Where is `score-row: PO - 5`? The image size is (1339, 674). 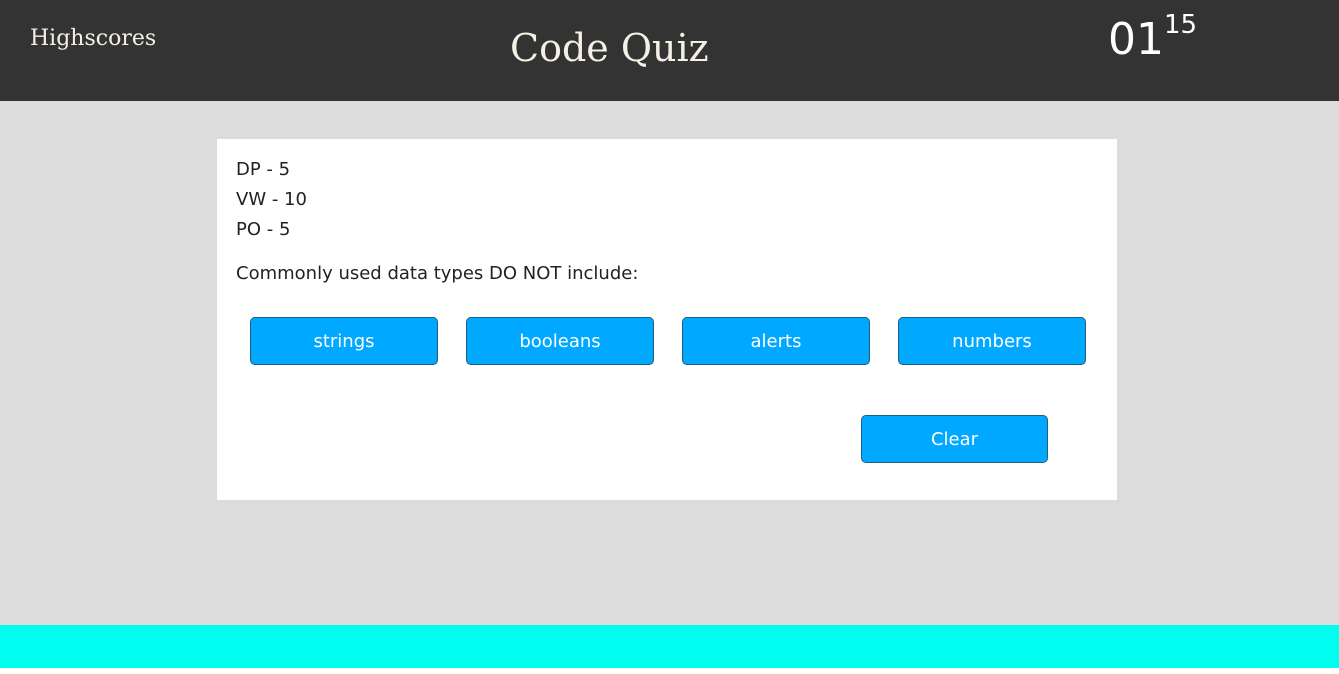
score-row: PO - 5 is located at coordinates (263, 229).